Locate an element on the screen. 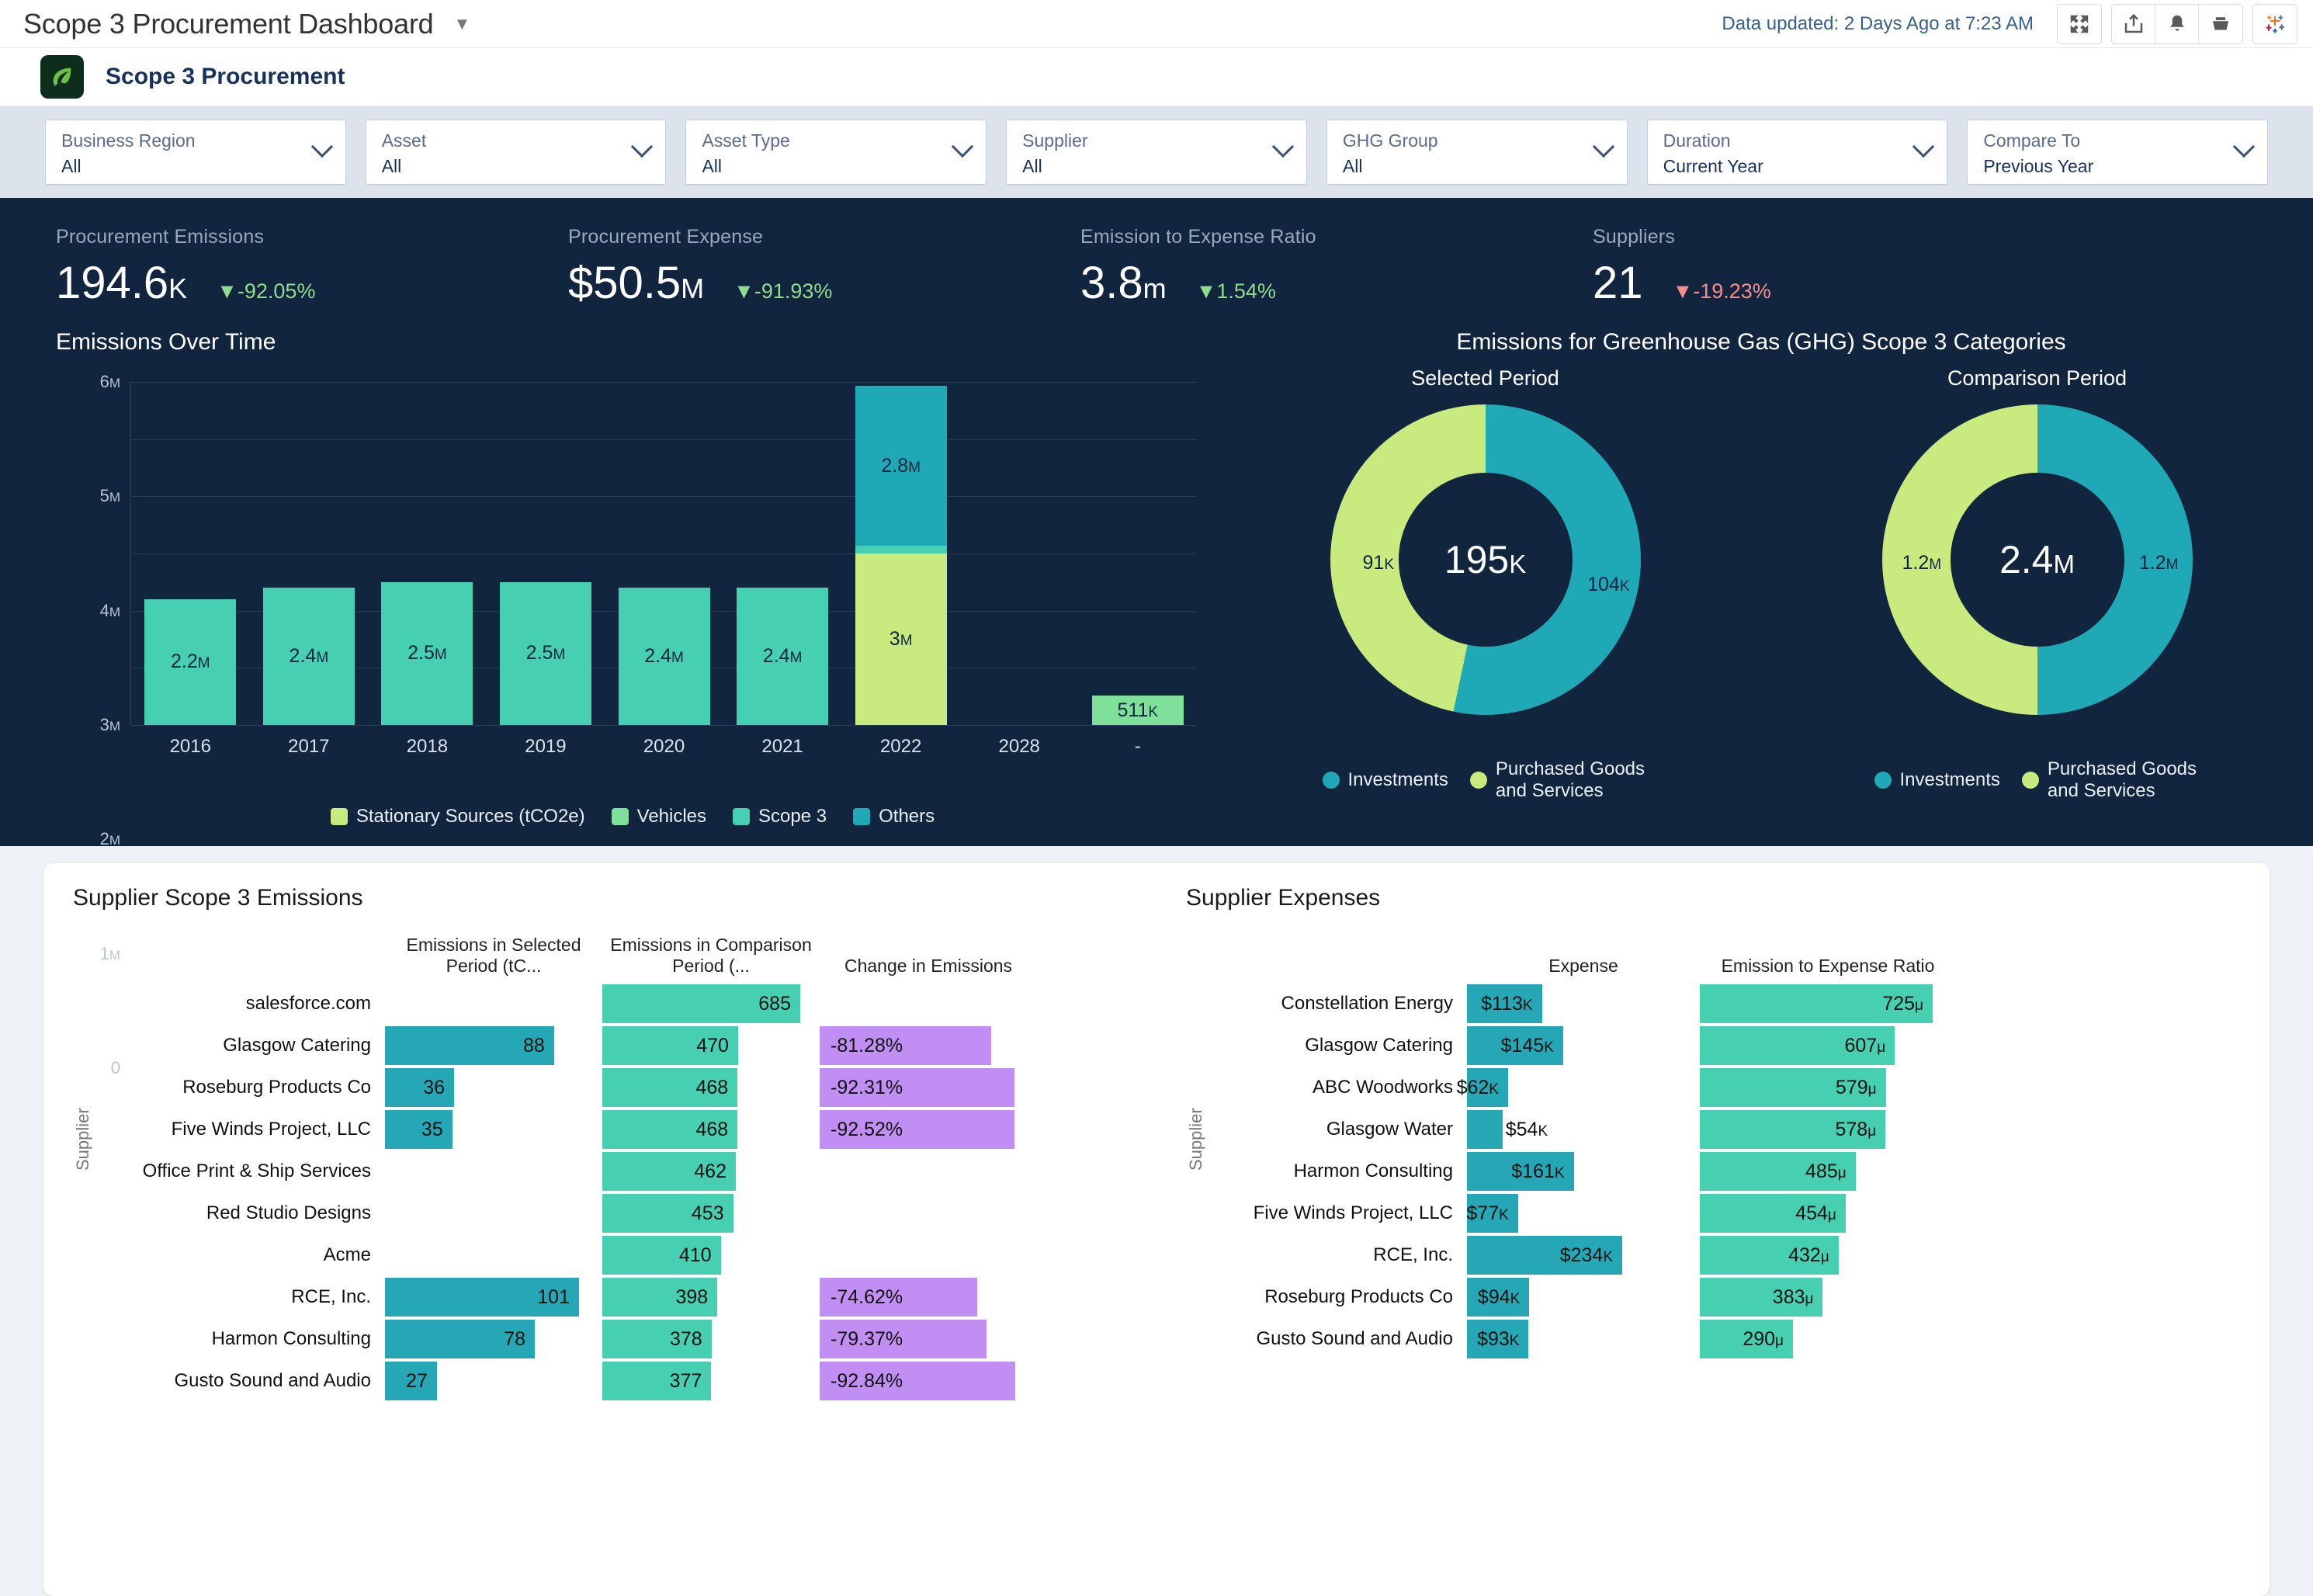 Image resolution: width=2313 pixels, height=1596 pixels. table-row: 290μ is located at coordinates (1828, 1339).